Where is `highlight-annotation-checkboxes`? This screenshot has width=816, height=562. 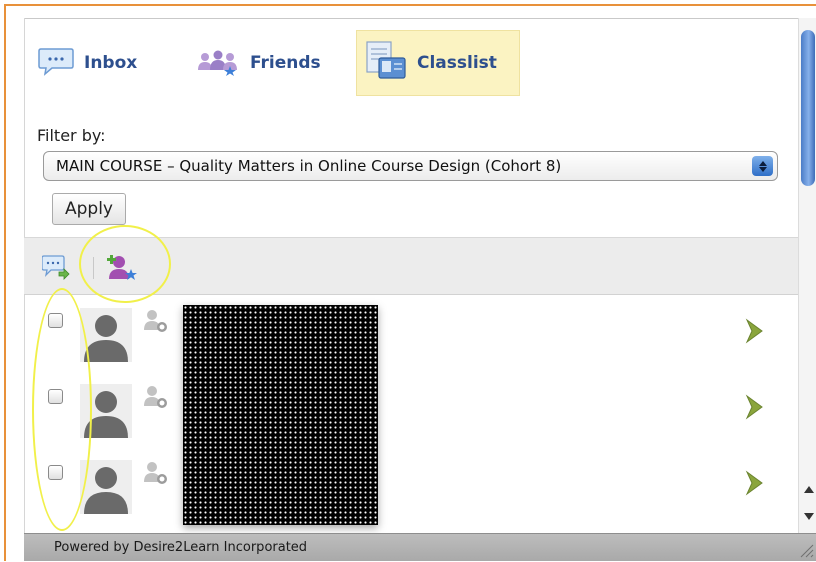 highlight-annotation-checkboxes is located at coordinates (62, 409).